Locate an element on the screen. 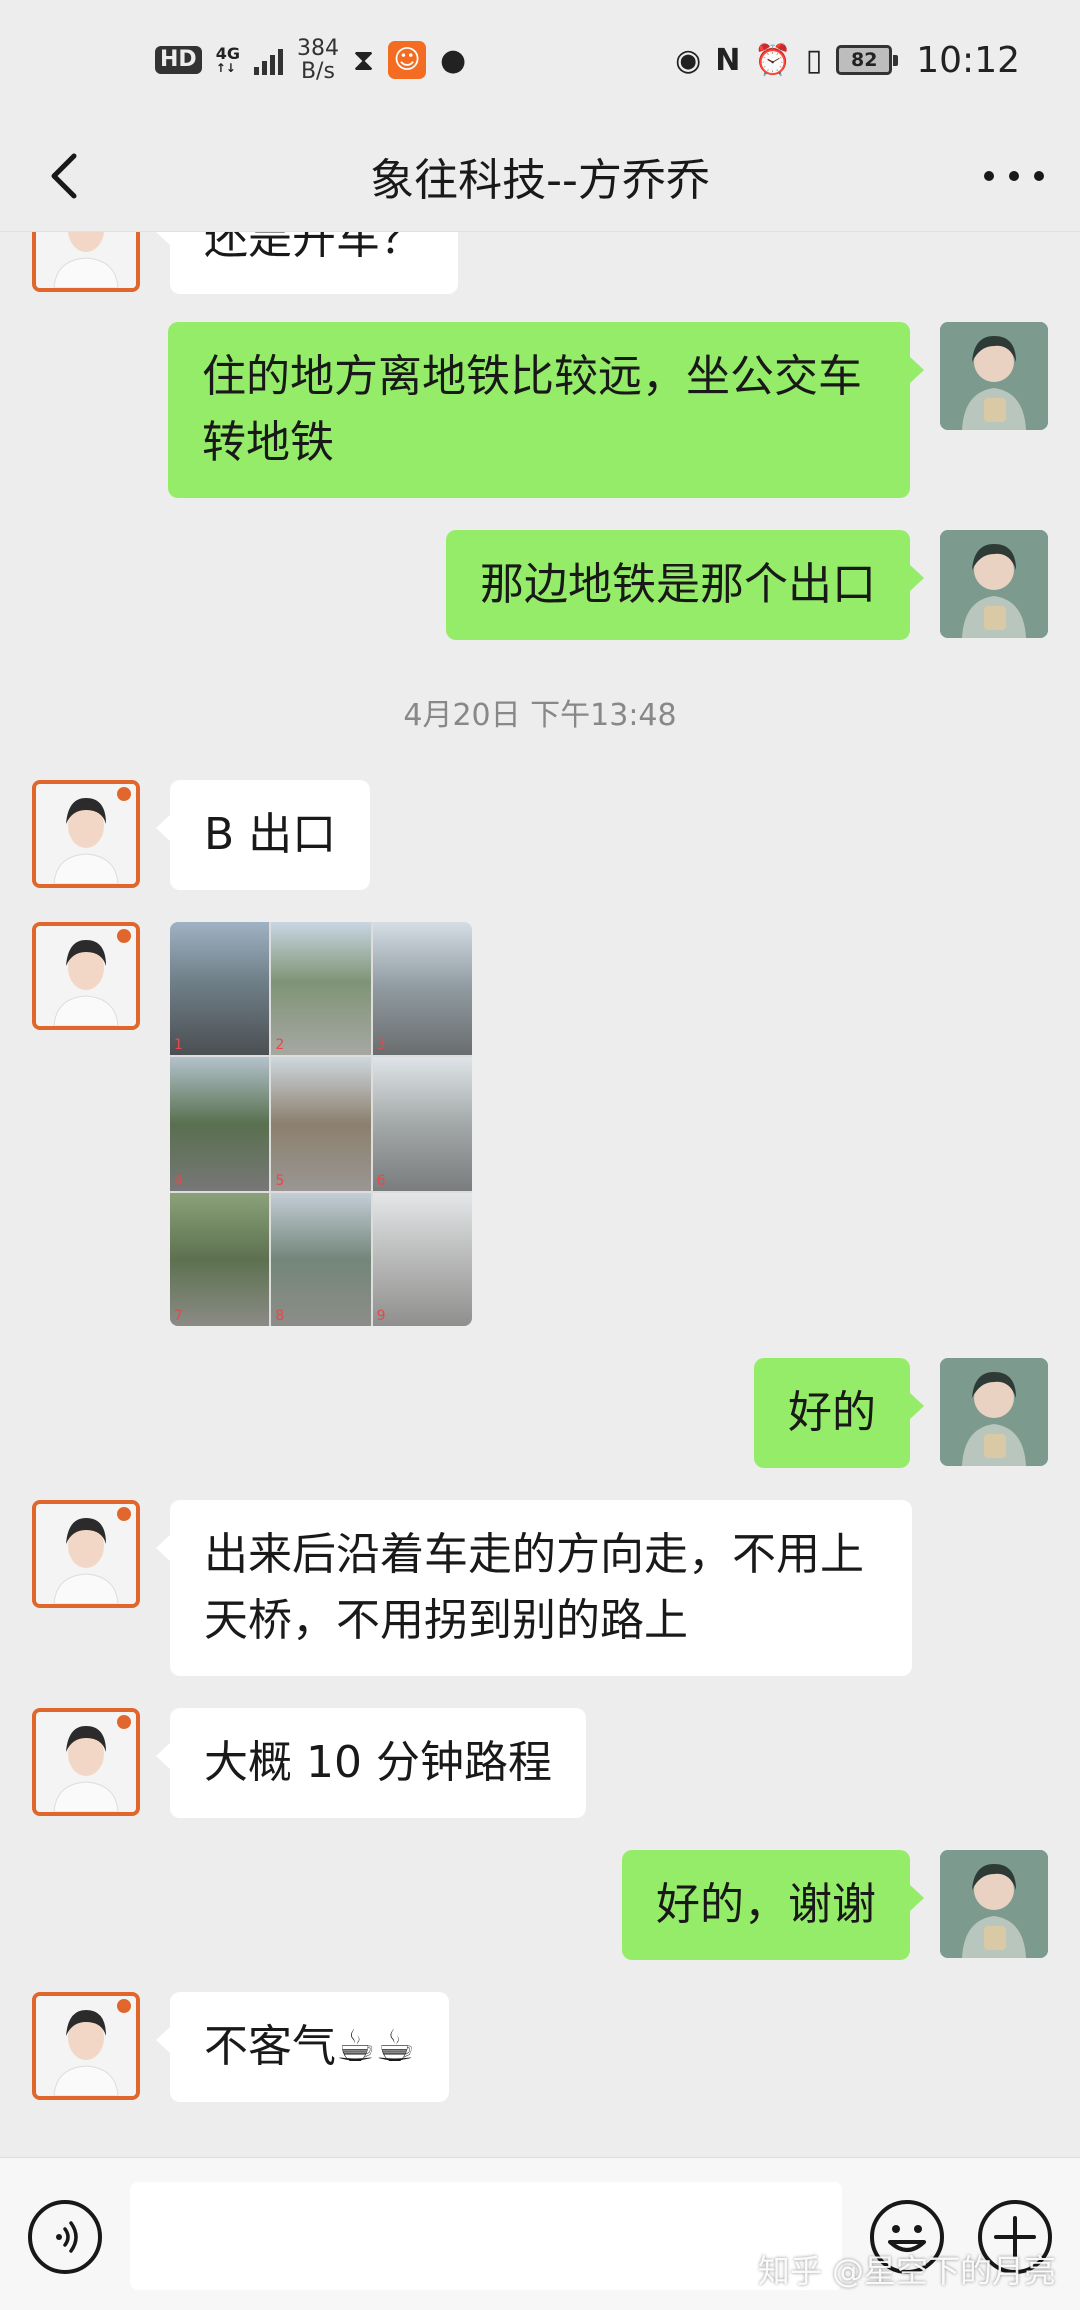  message-bubble: 不客气☕☕ is located at coordinates (302, 2047).